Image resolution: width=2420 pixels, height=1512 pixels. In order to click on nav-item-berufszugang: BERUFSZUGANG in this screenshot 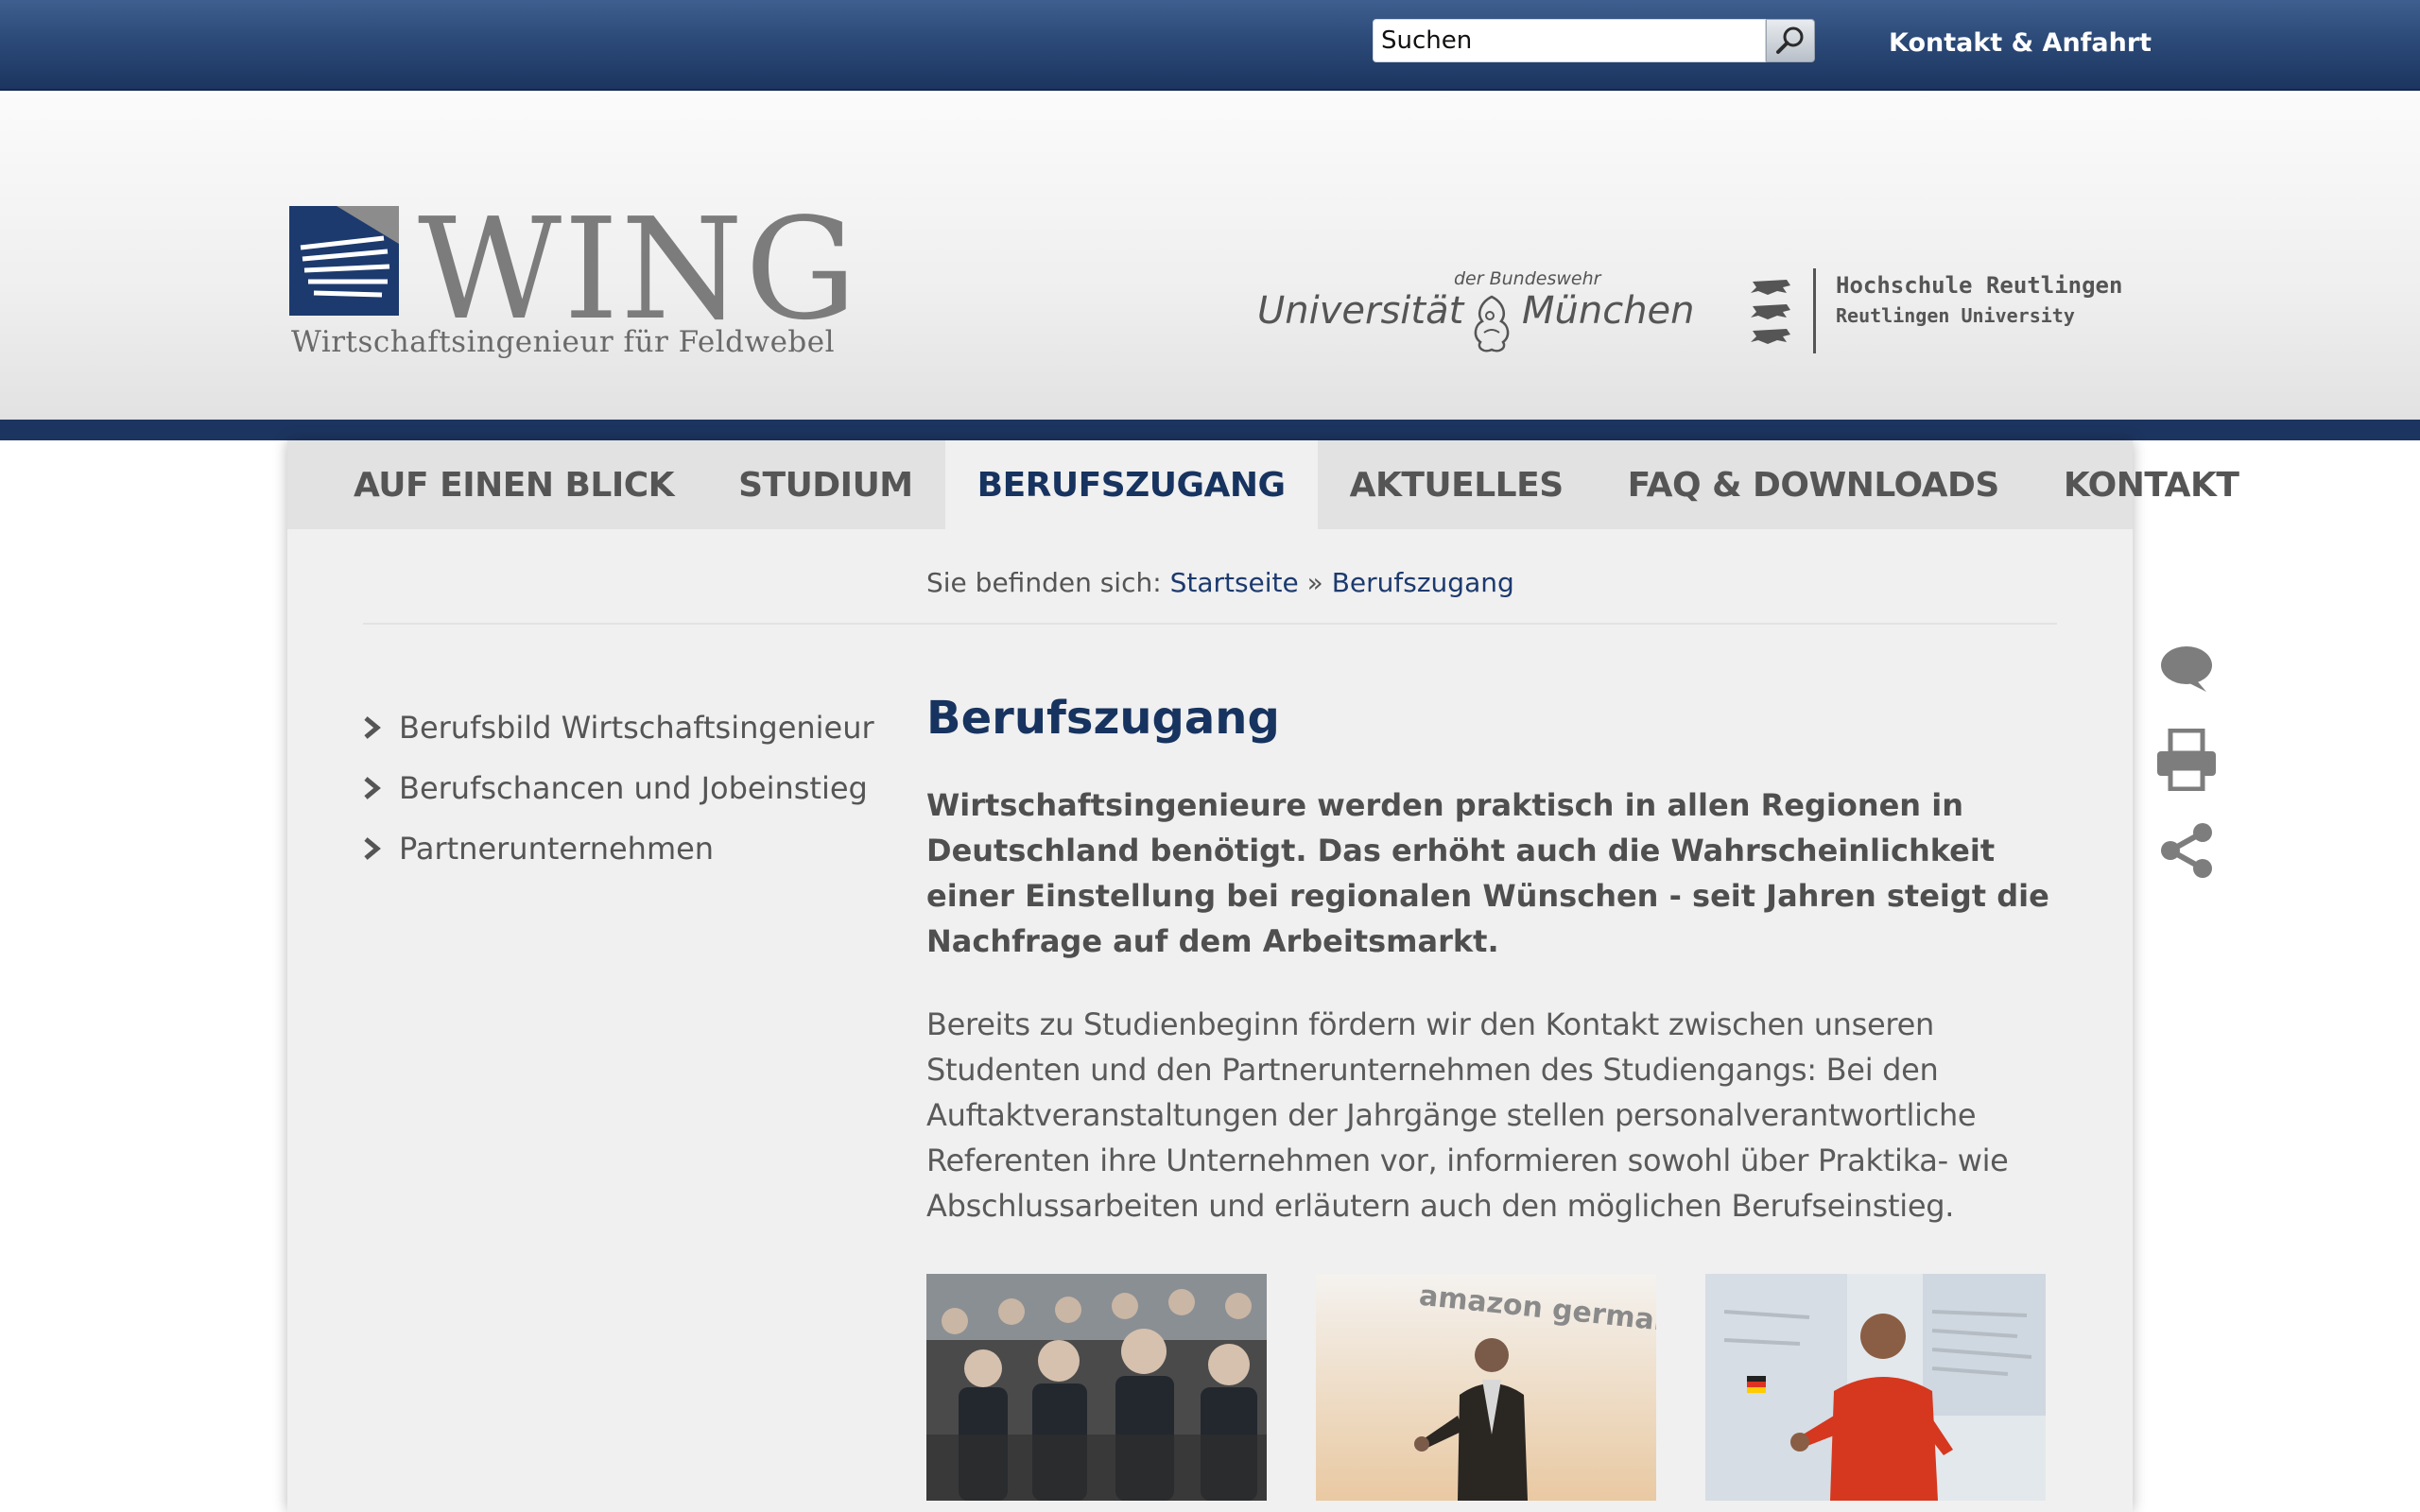, I will do `click(1131, 484)`.